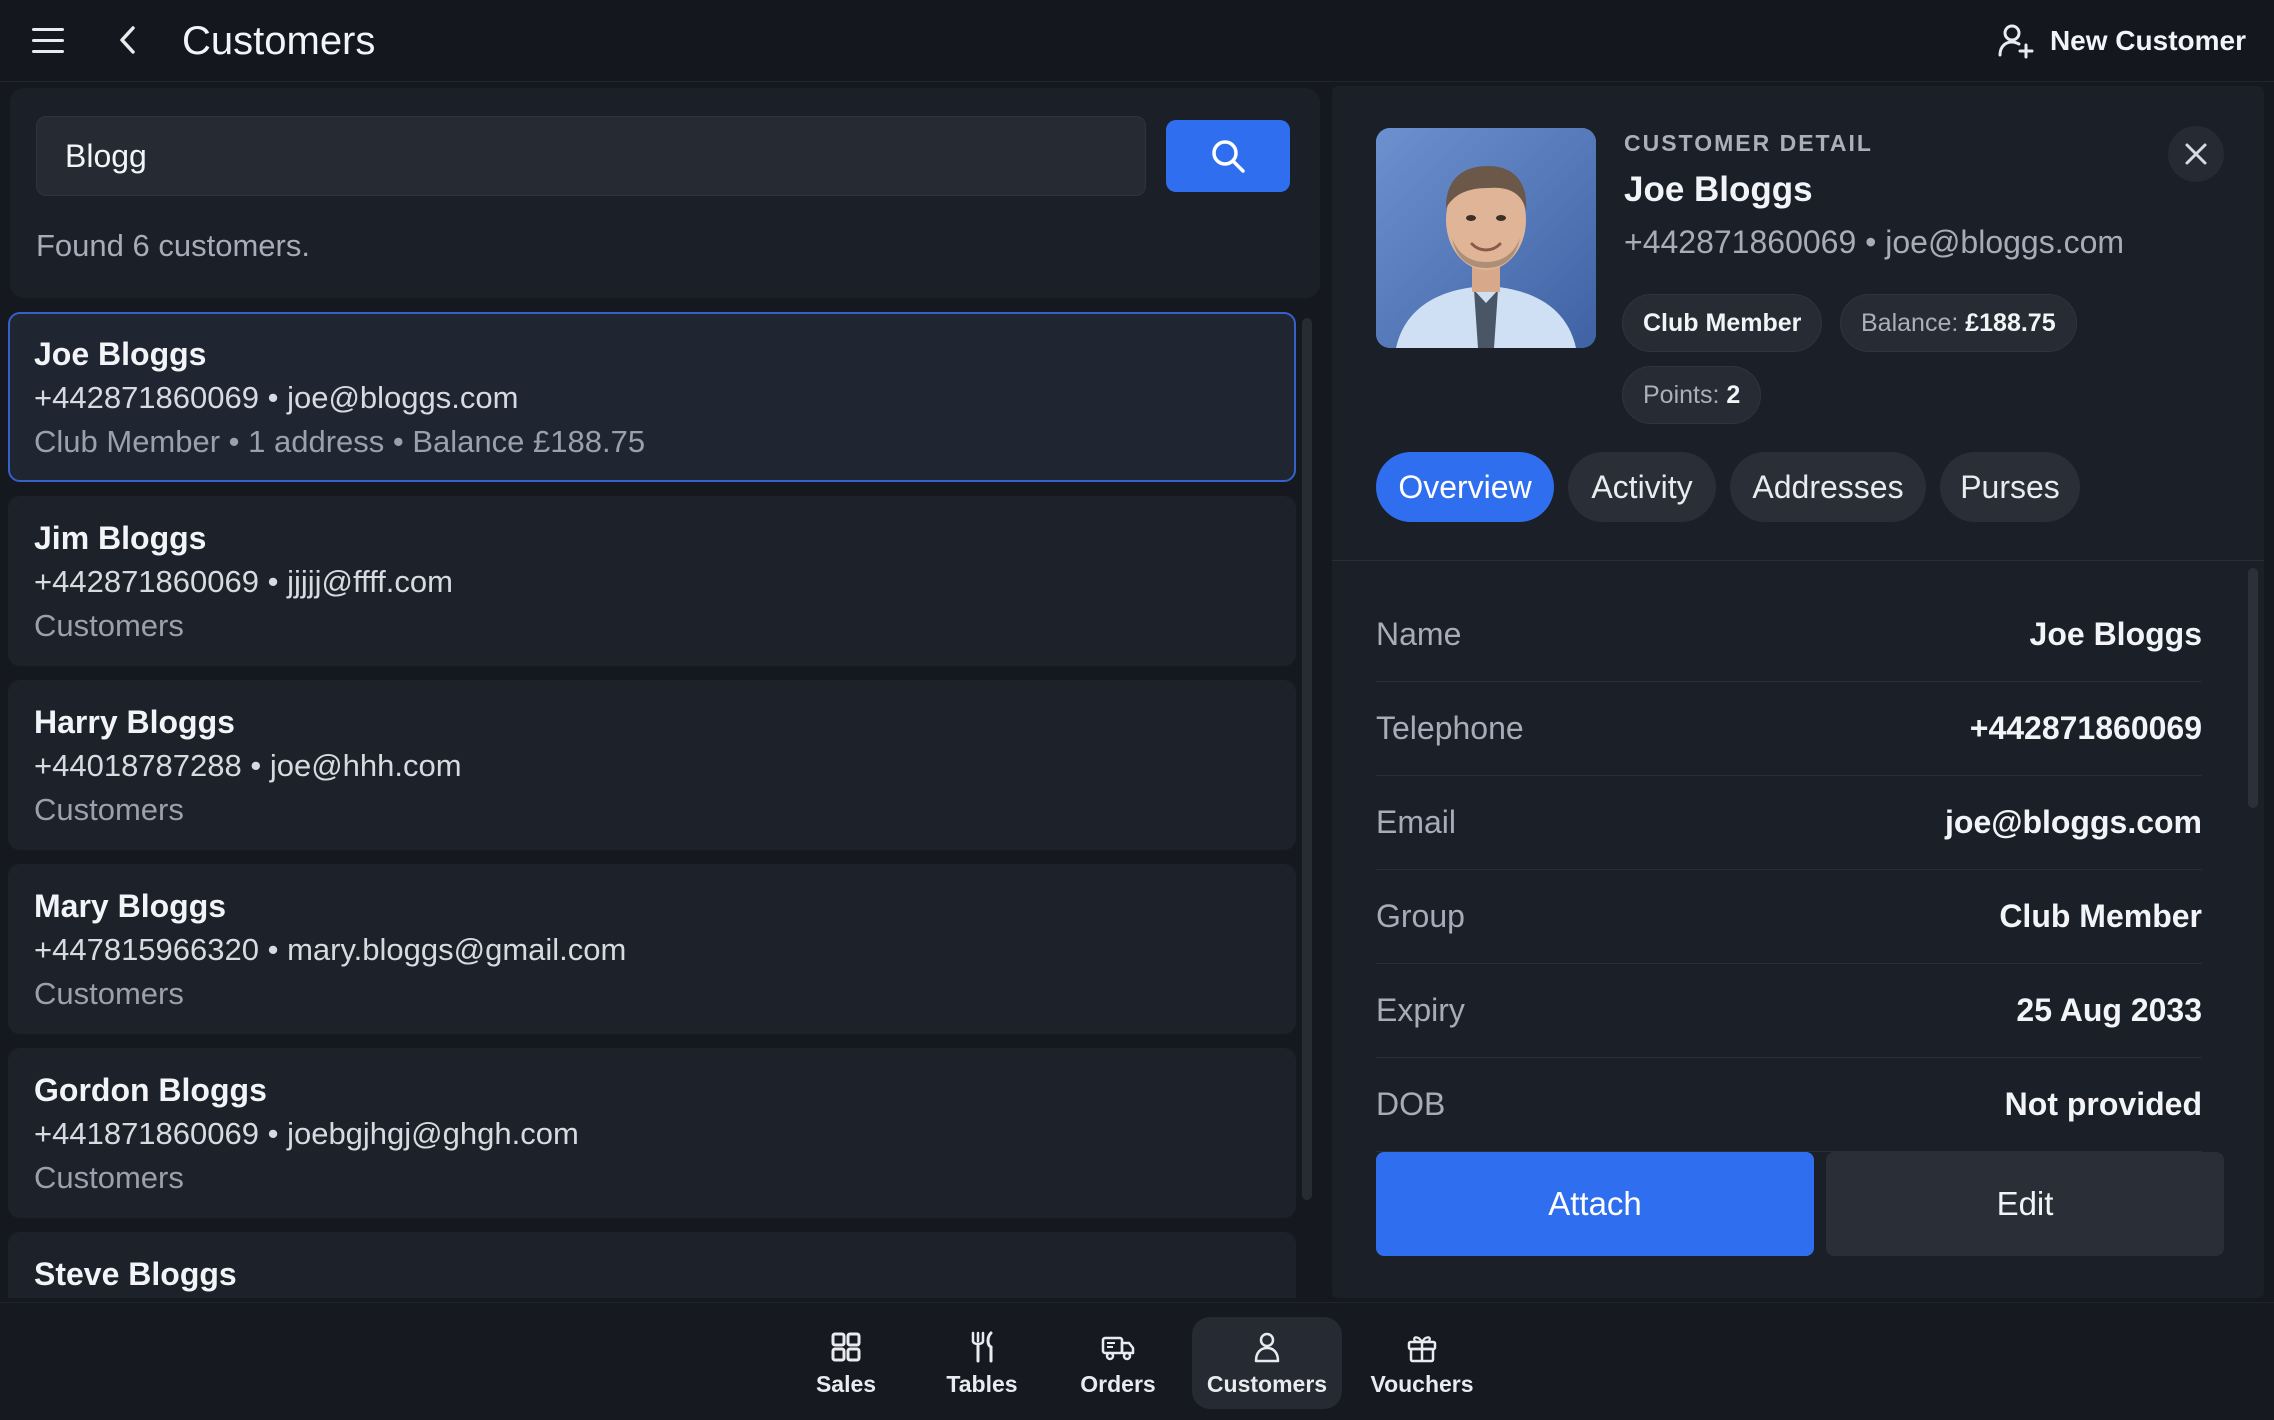 This screenshot has height=1420, width=2274. I want to click on field-label: Expiry, so click(1420, 1010).